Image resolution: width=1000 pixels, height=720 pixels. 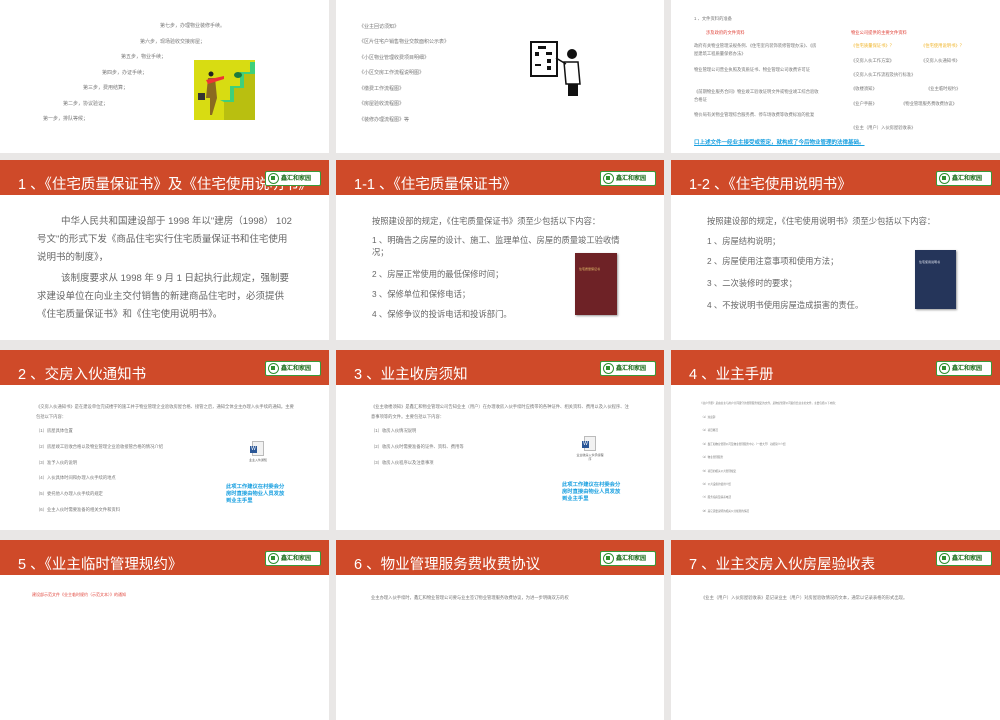 What do you see at coordinates (76, 477) in the screenshot?
I see `list-item: （4）入伙具体时间和办理入伙手续的地点` at bounding box center [76, 477].